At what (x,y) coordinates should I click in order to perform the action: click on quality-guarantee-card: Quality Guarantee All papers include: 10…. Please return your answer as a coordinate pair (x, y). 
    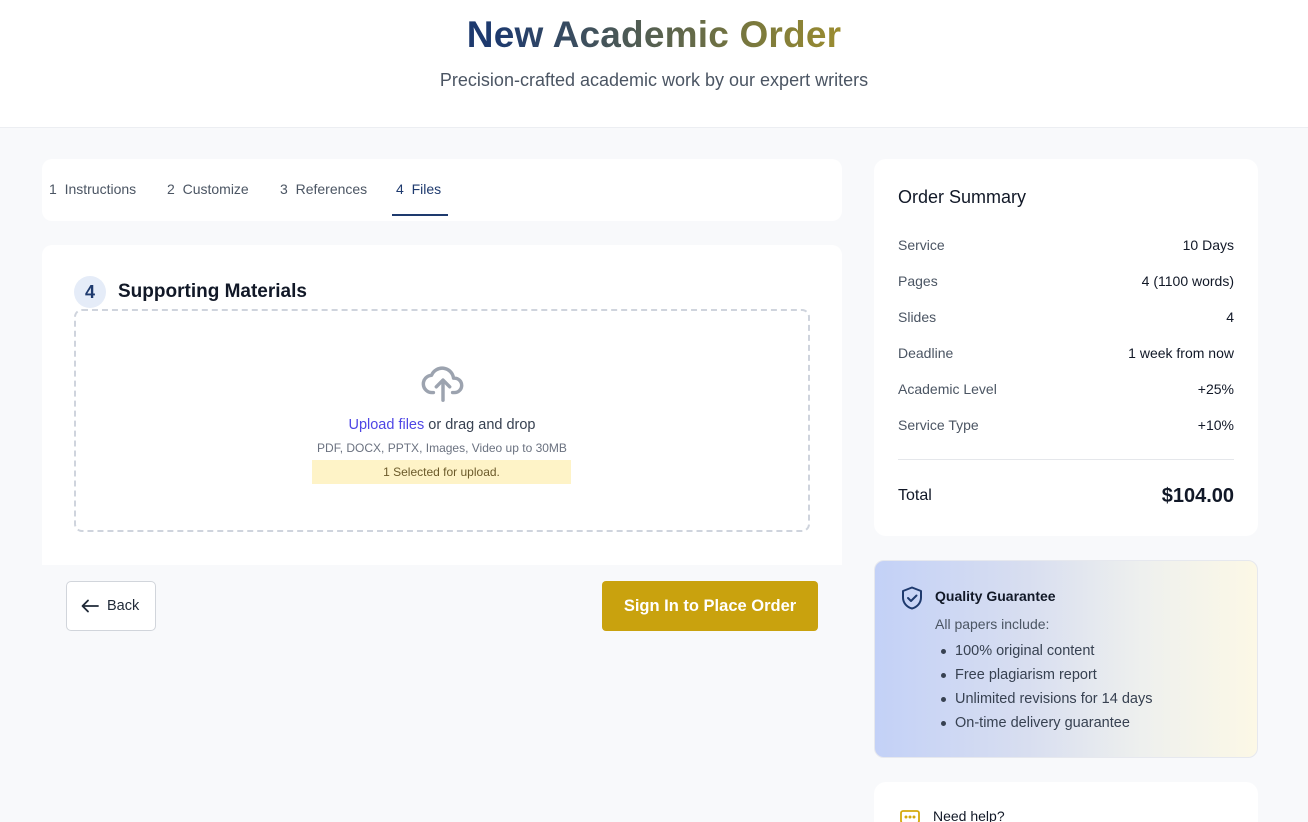
    Looking at the image, I should click on (1066, 659).